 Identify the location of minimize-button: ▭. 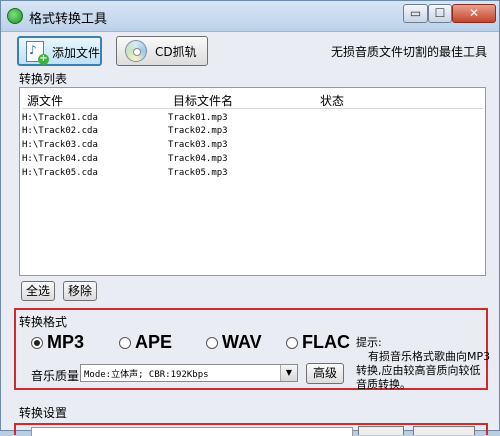
(415, 13).